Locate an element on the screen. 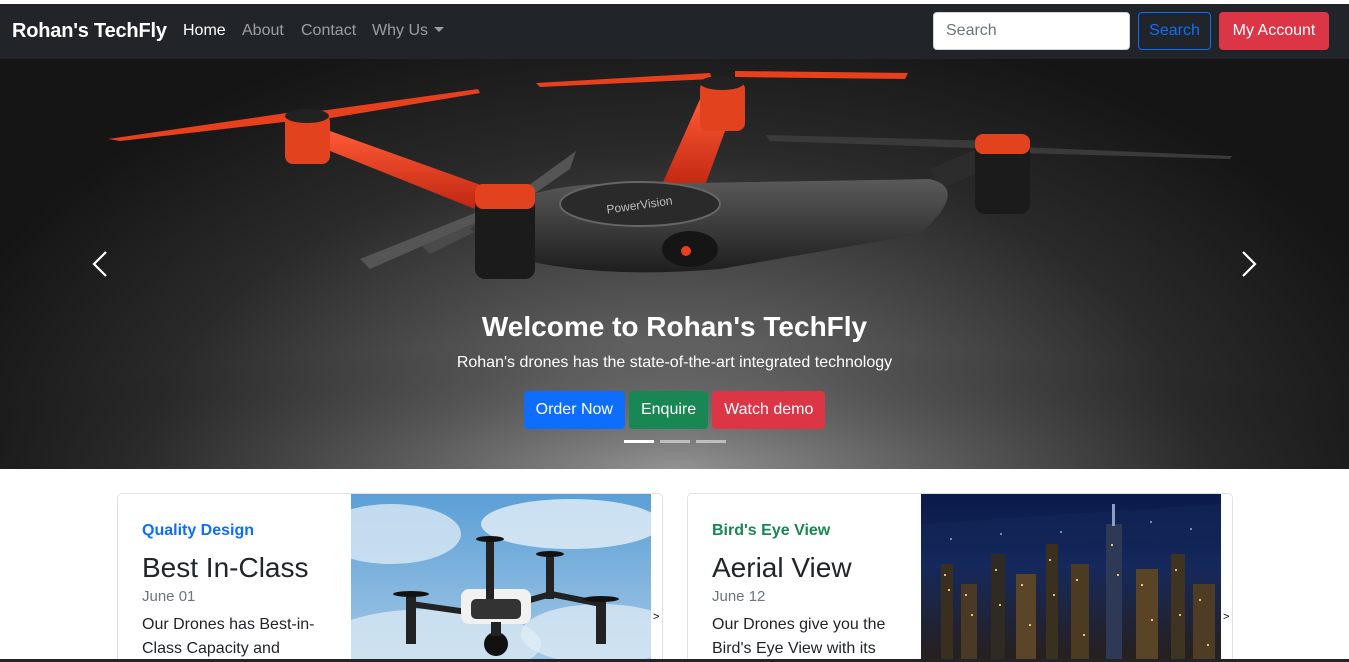 The image size is (1349, 662). nav-dropdown-why-us: Why Us is located at coordinates (408, 31).